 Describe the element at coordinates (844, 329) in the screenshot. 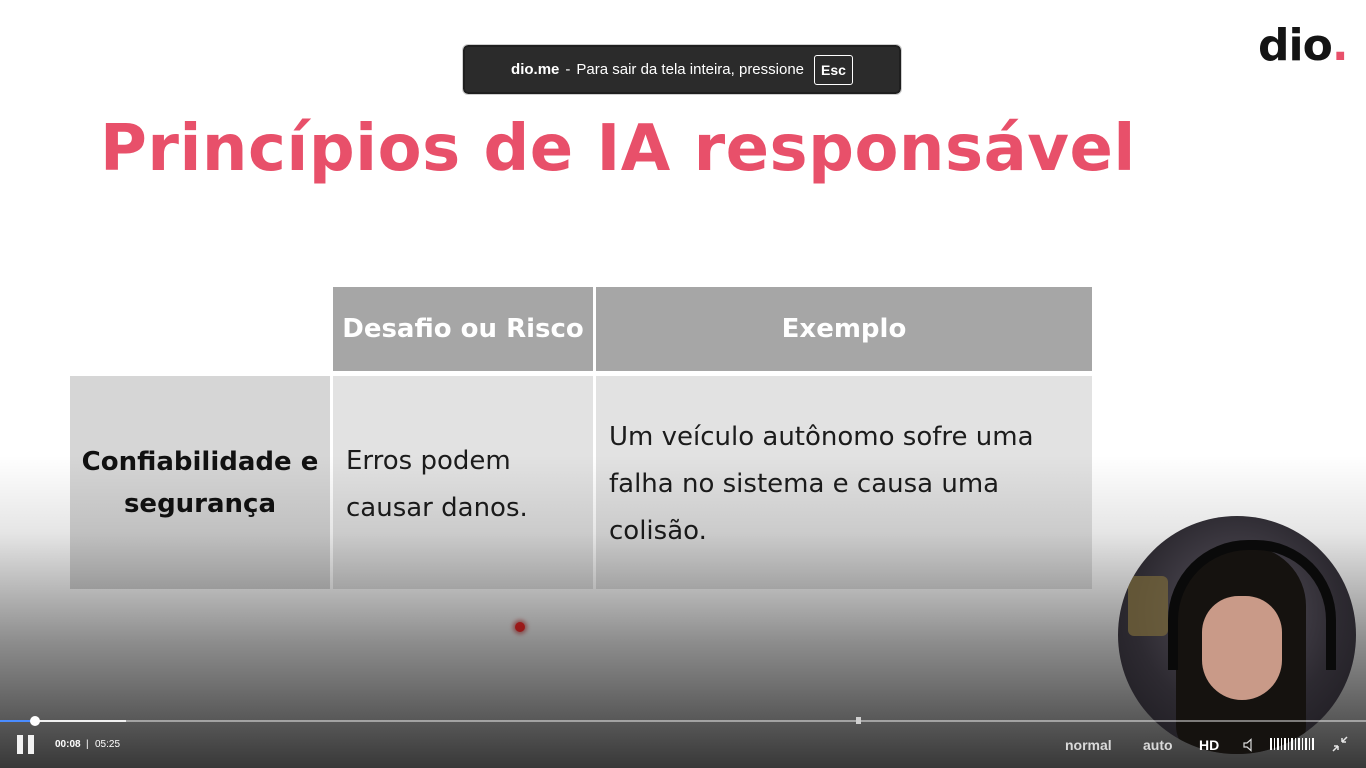

I see `table-header-example: Exemplo` at that location.